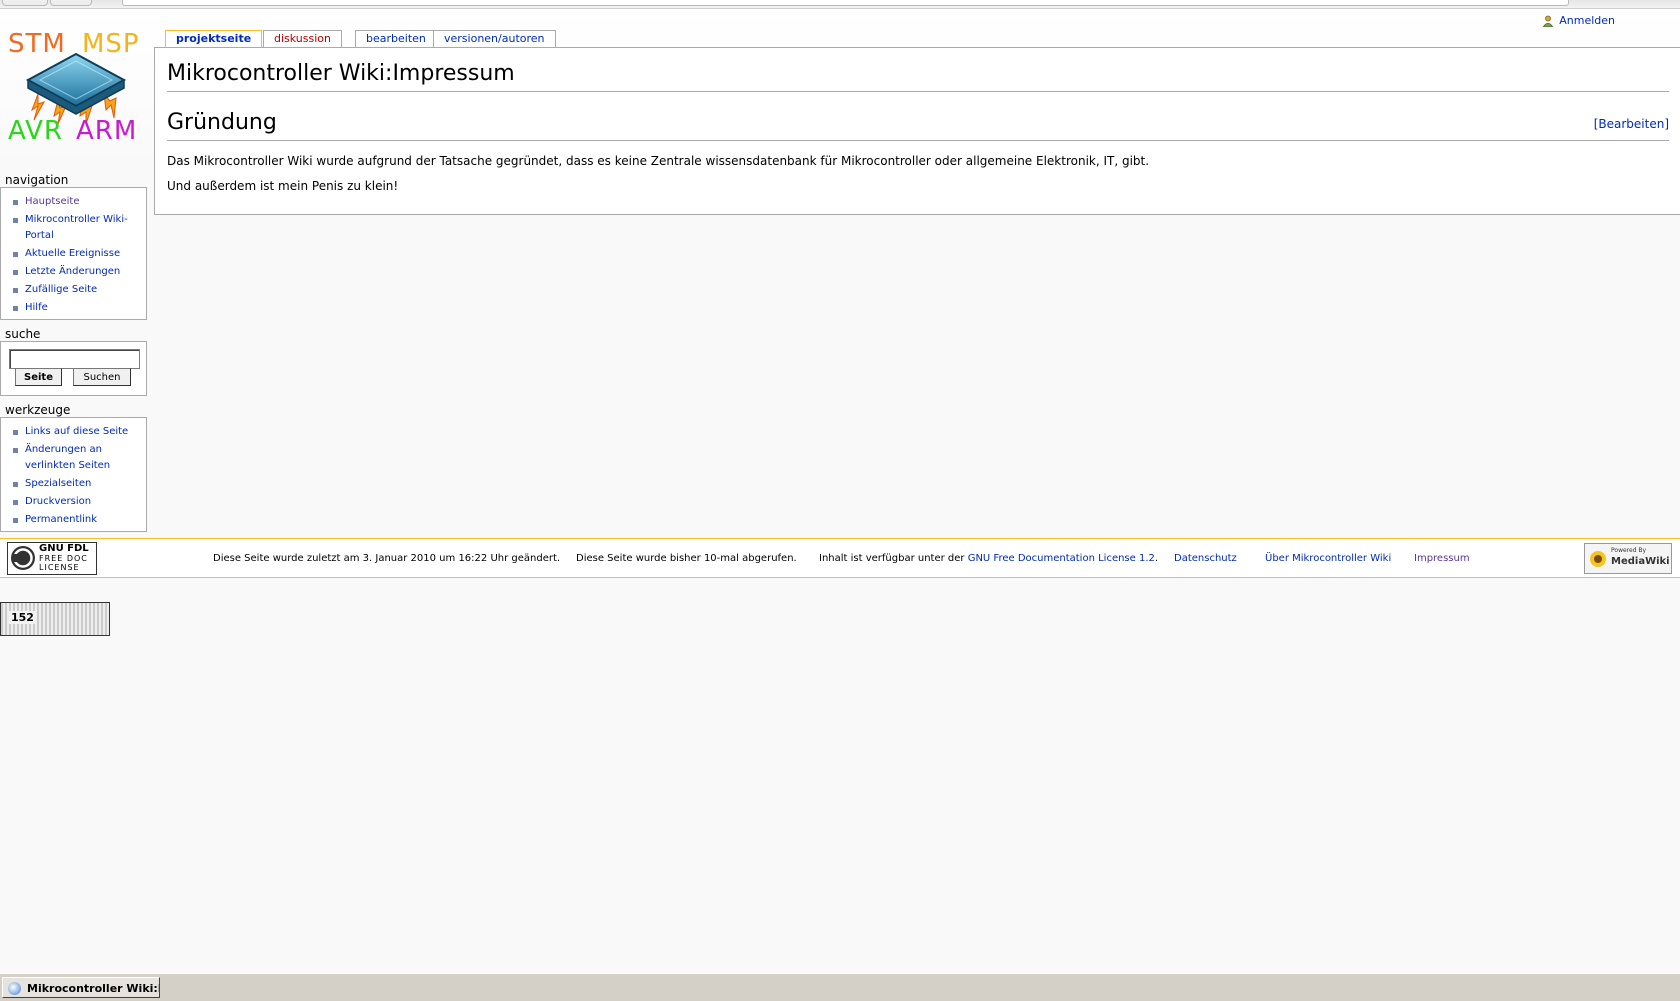 The image size is (1680, 1001). What do you see at coordinates (14, 988) in the screenshot?
I see `browser-icon` at bounding box center [14, 988].